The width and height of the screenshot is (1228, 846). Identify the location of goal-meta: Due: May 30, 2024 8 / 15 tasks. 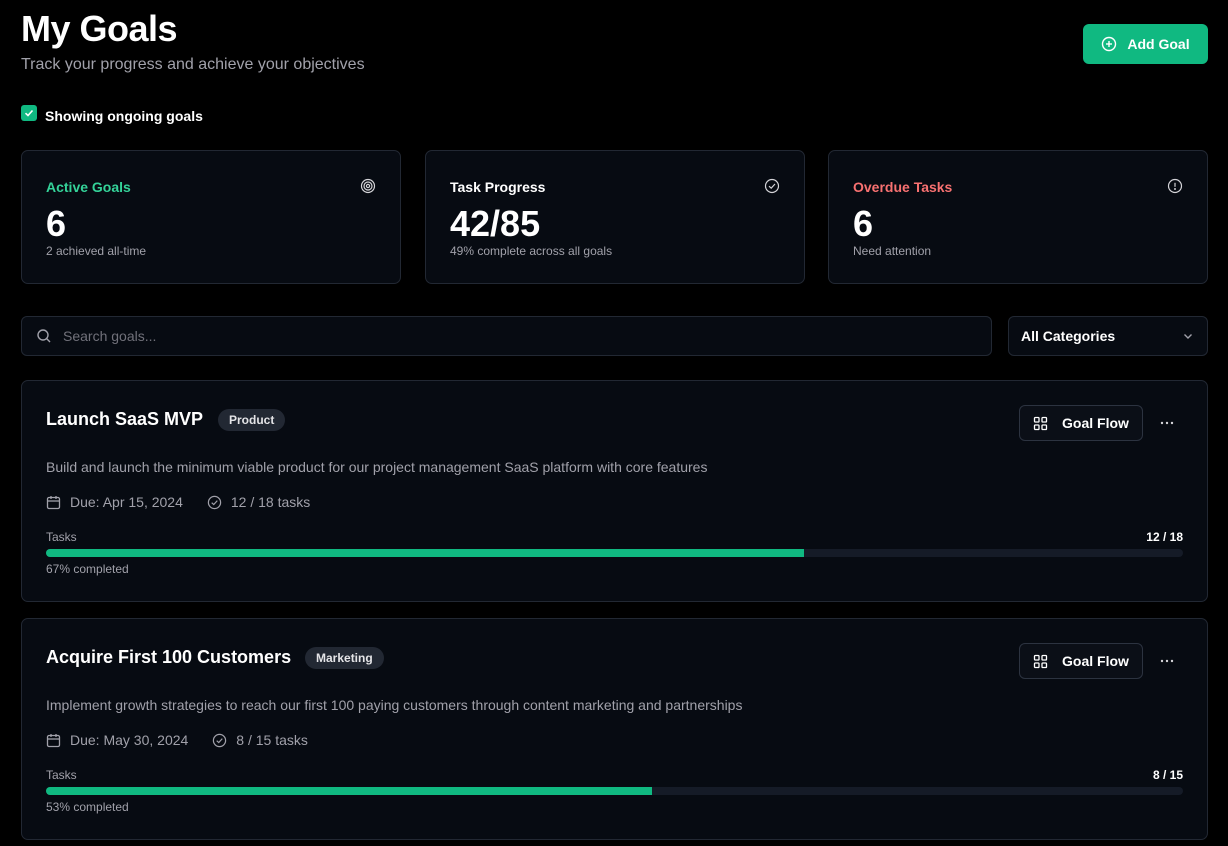
(177, 740).